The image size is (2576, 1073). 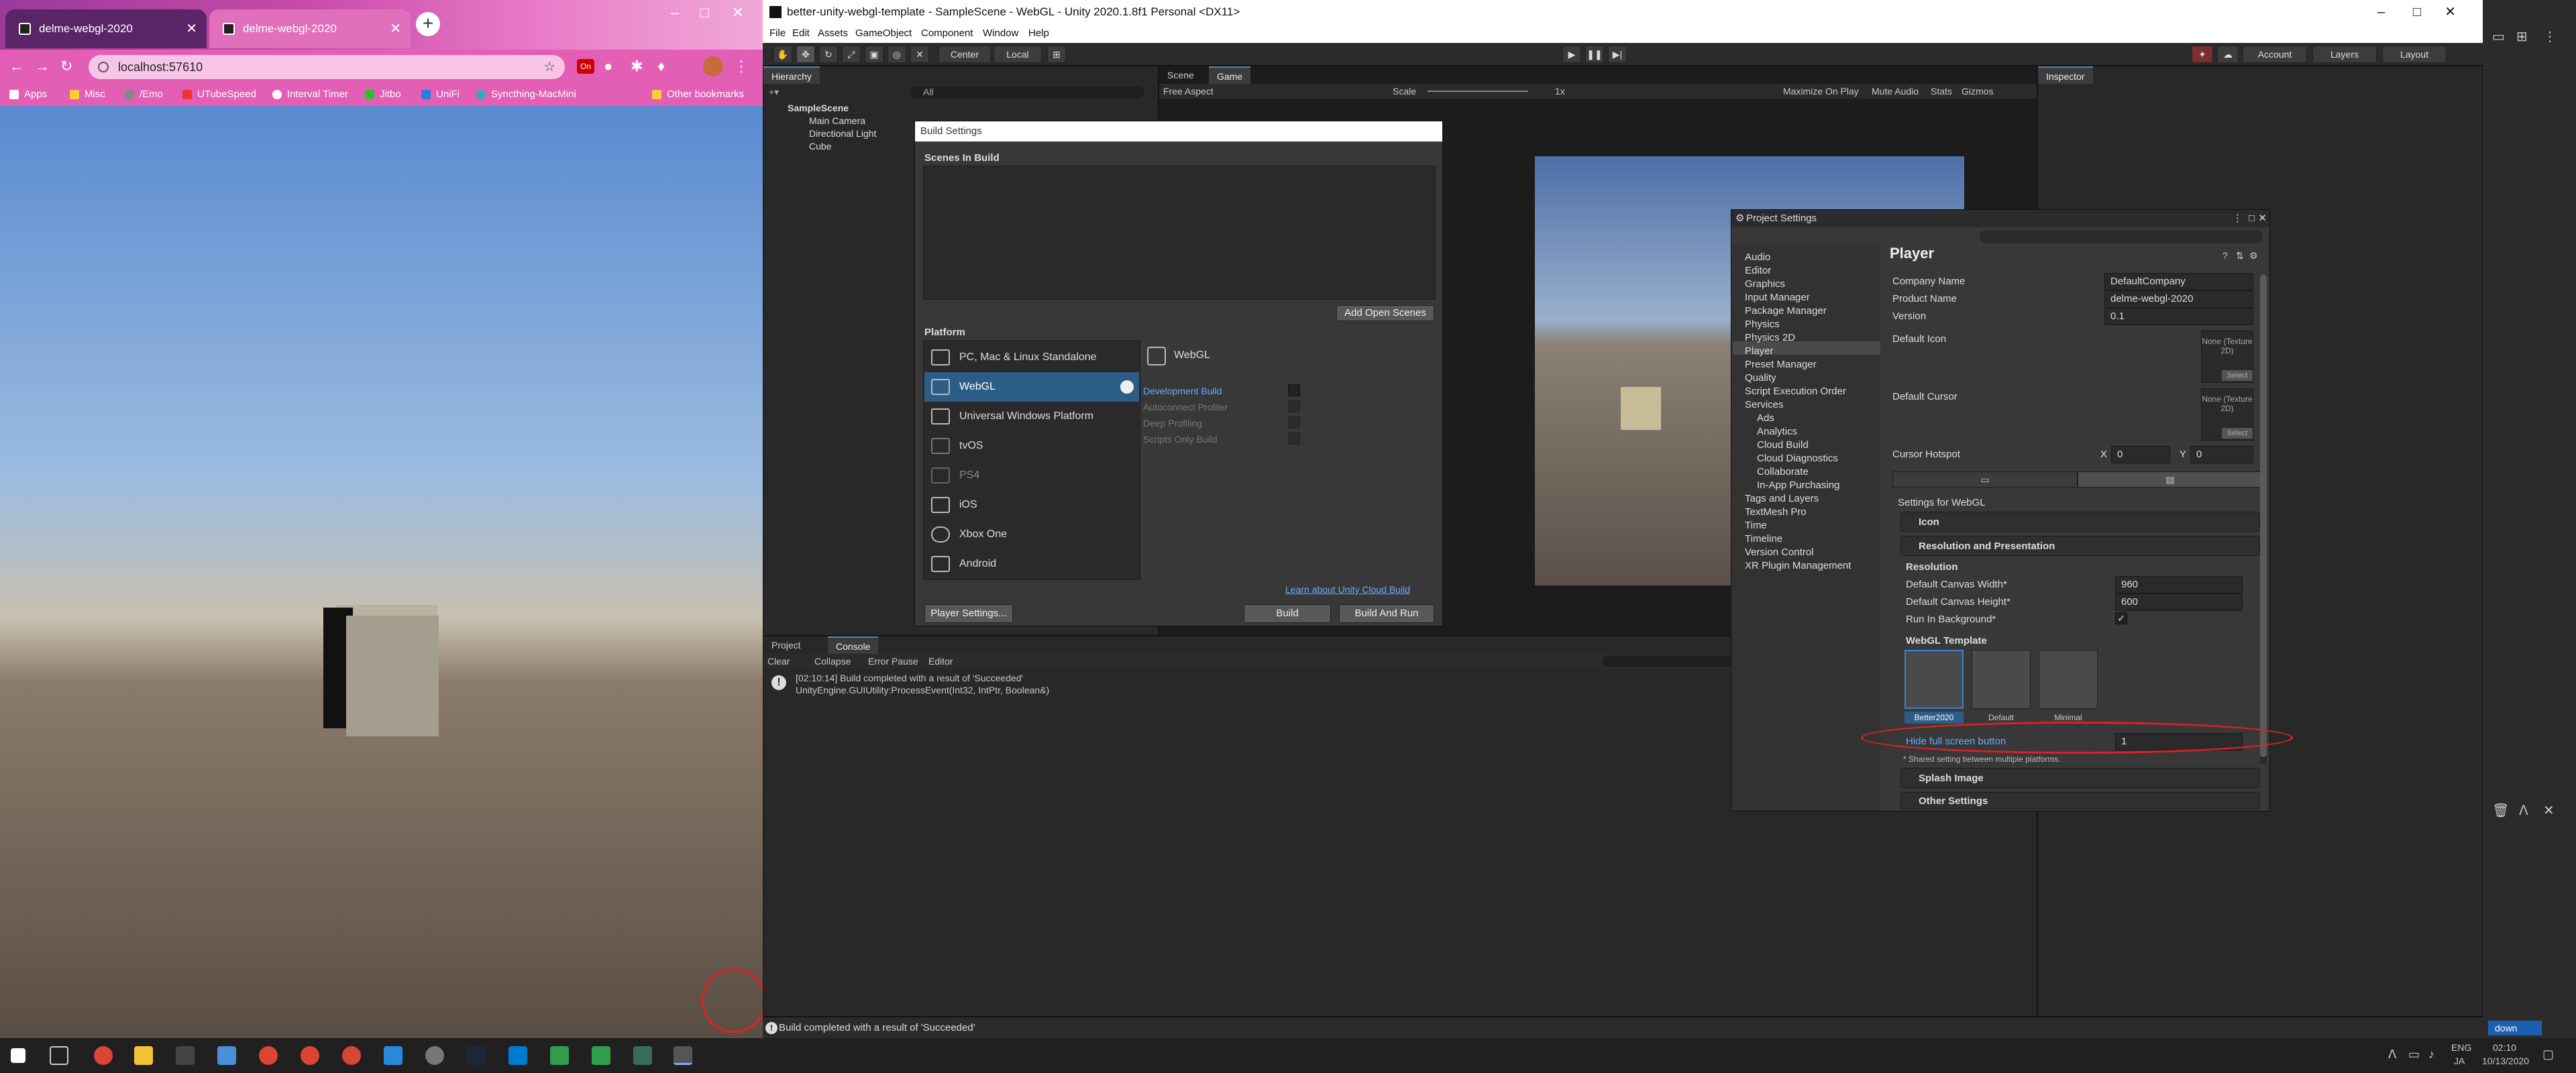 I want to click on settings-nav-item: Player, so click(x=1759, y=351).